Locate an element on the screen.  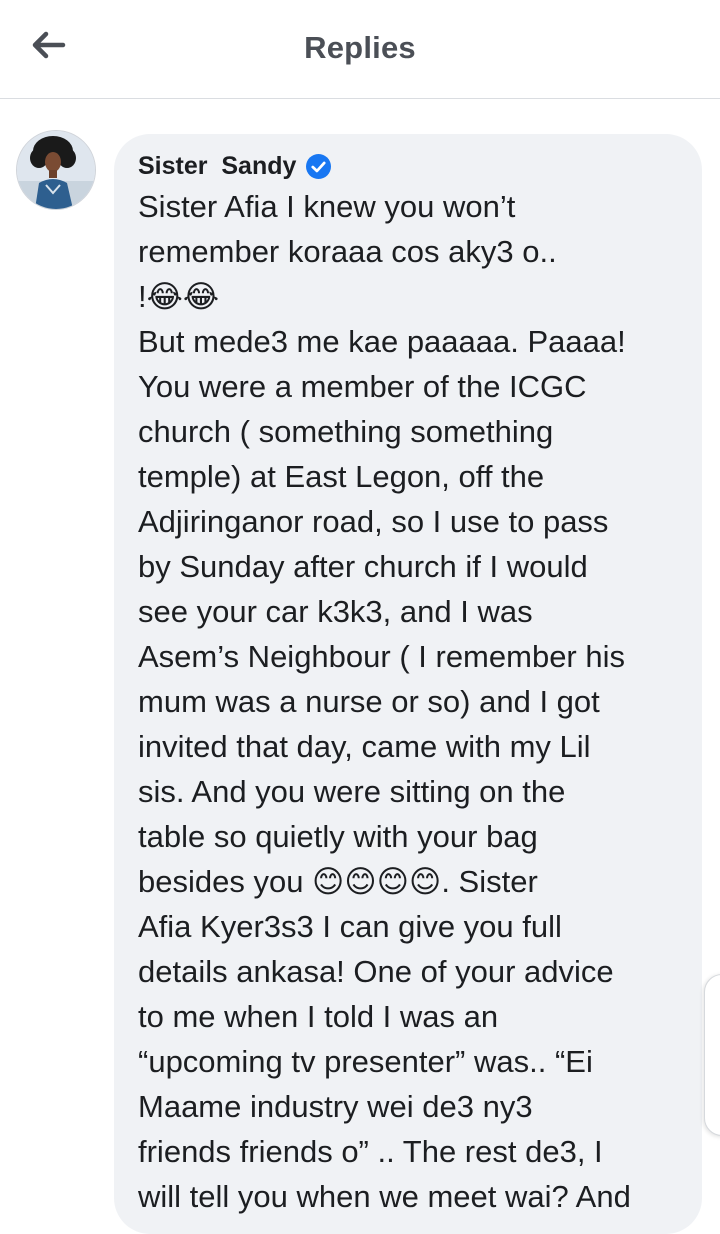
edge-card is located at coordinates (712, 1055).